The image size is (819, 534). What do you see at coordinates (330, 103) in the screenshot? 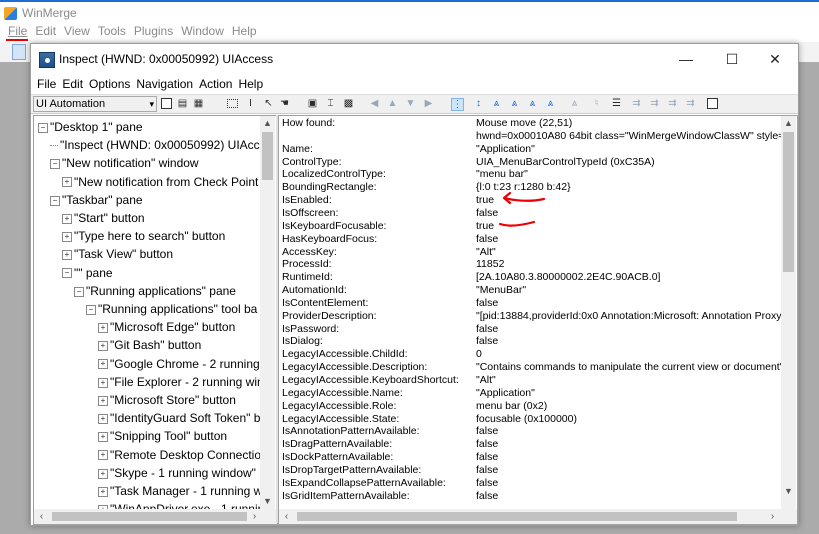
I see `caret-icon: ⌶` at bounding box center [330, 103].